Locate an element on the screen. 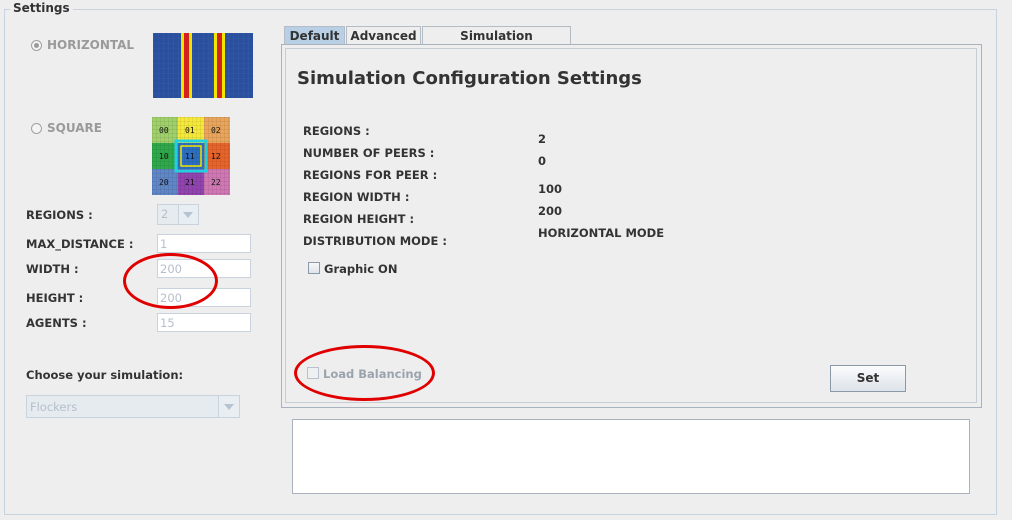 The height and width of the screenshot is (520, 1012). graphic-on-label: Graphic ON is located at coordinates (361, 269).